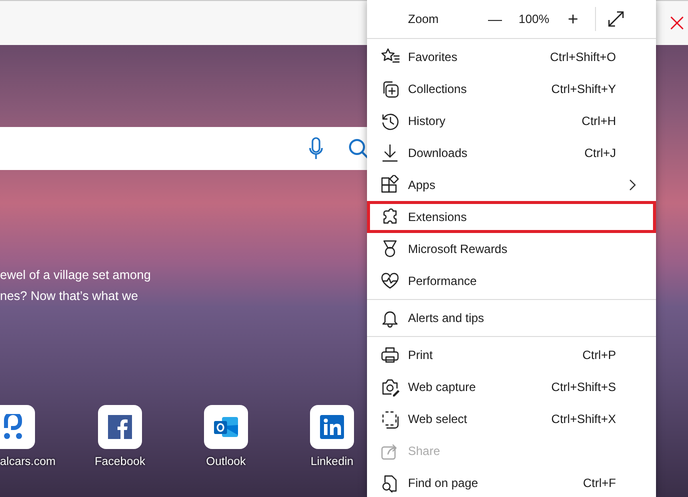 This screenshot has height=497, width=688. Describe the element at coordinates (511, 121) in the screenshot. I see `menu-item: History Ctrl+H` at that location.